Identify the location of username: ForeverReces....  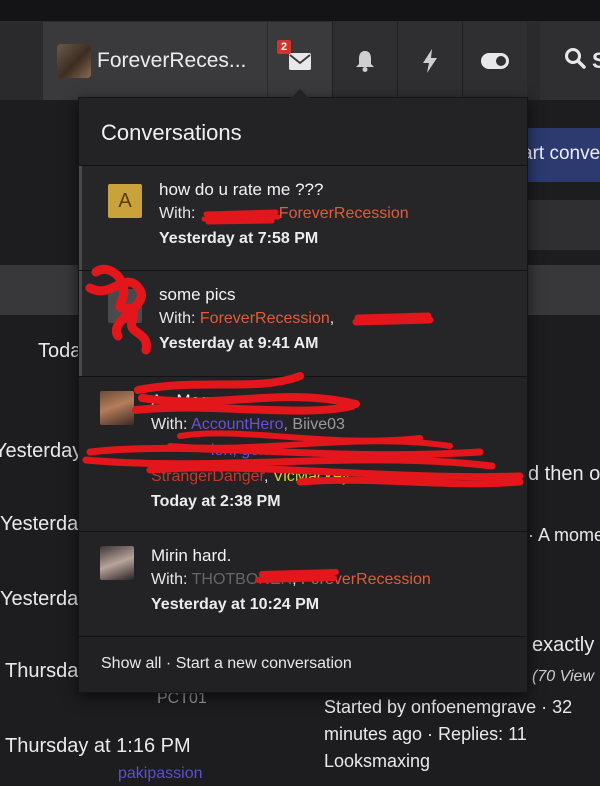
(172, 60).